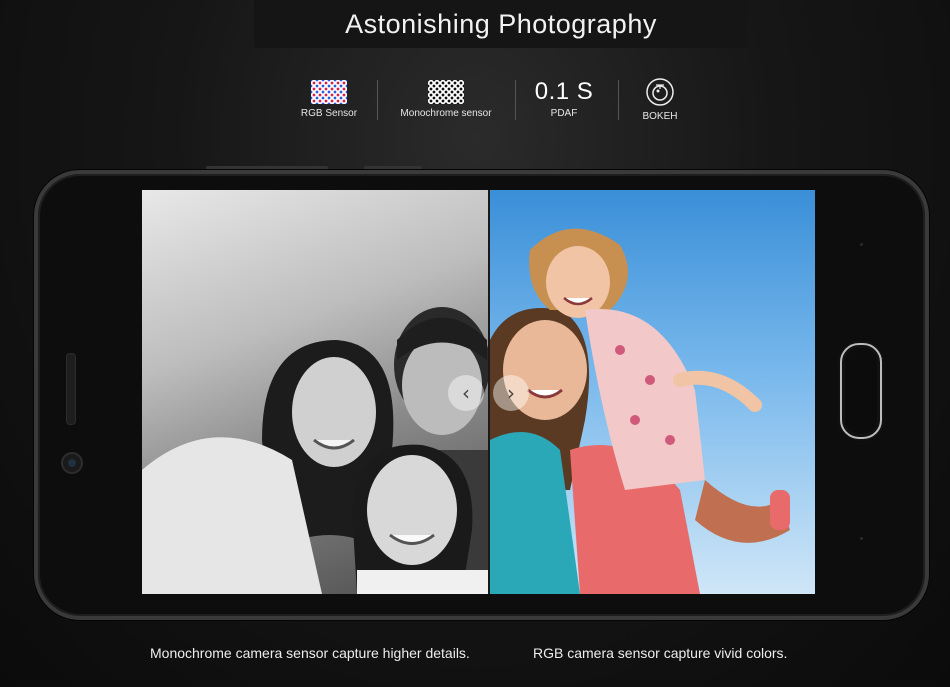 Image resolution: width=950 pixels, height=687 pixels. What do you see at coordinates (329, 92) in the screenshot?
I see `rgb-sensor-icon` at bounding box center [329, 92].